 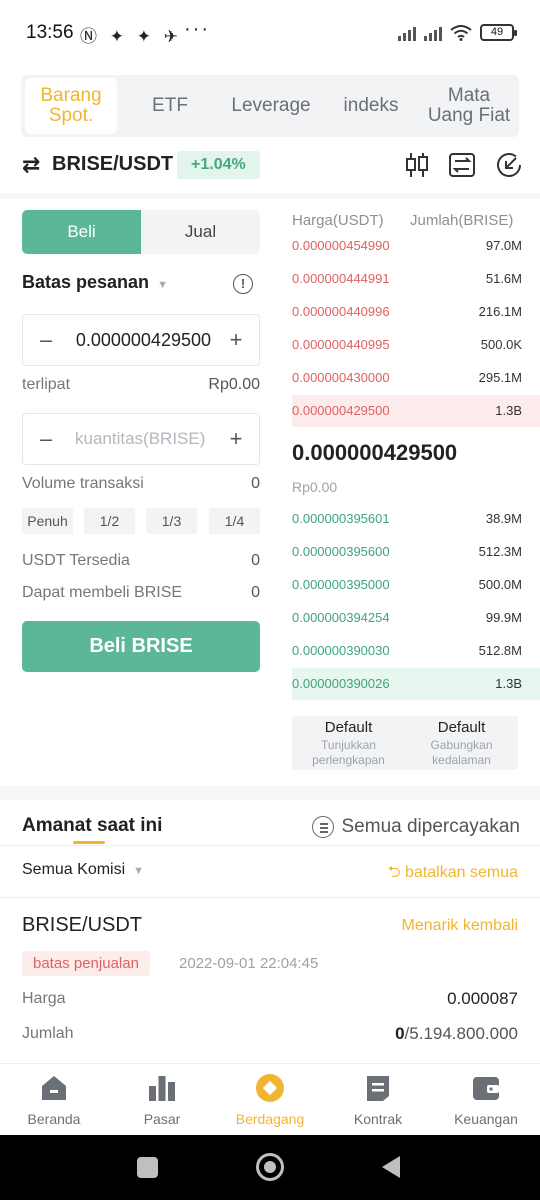 What do you see at coordinates (48, 1033) in the screenshot?
I see `order-amount-label: Jumlah` at bounding box center [48, 1033].